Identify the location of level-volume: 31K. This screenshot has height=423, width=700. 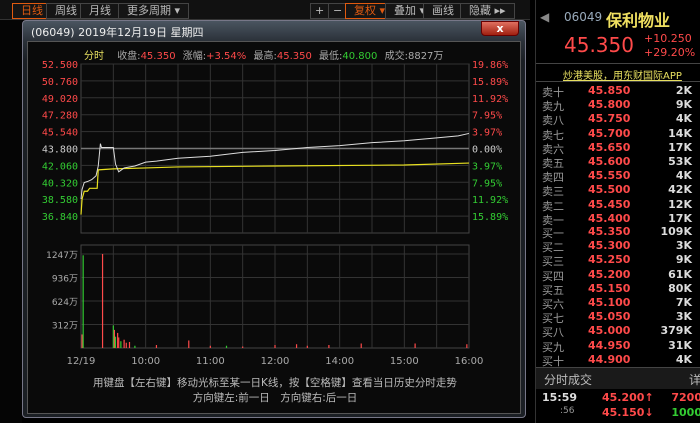
(680, 345).